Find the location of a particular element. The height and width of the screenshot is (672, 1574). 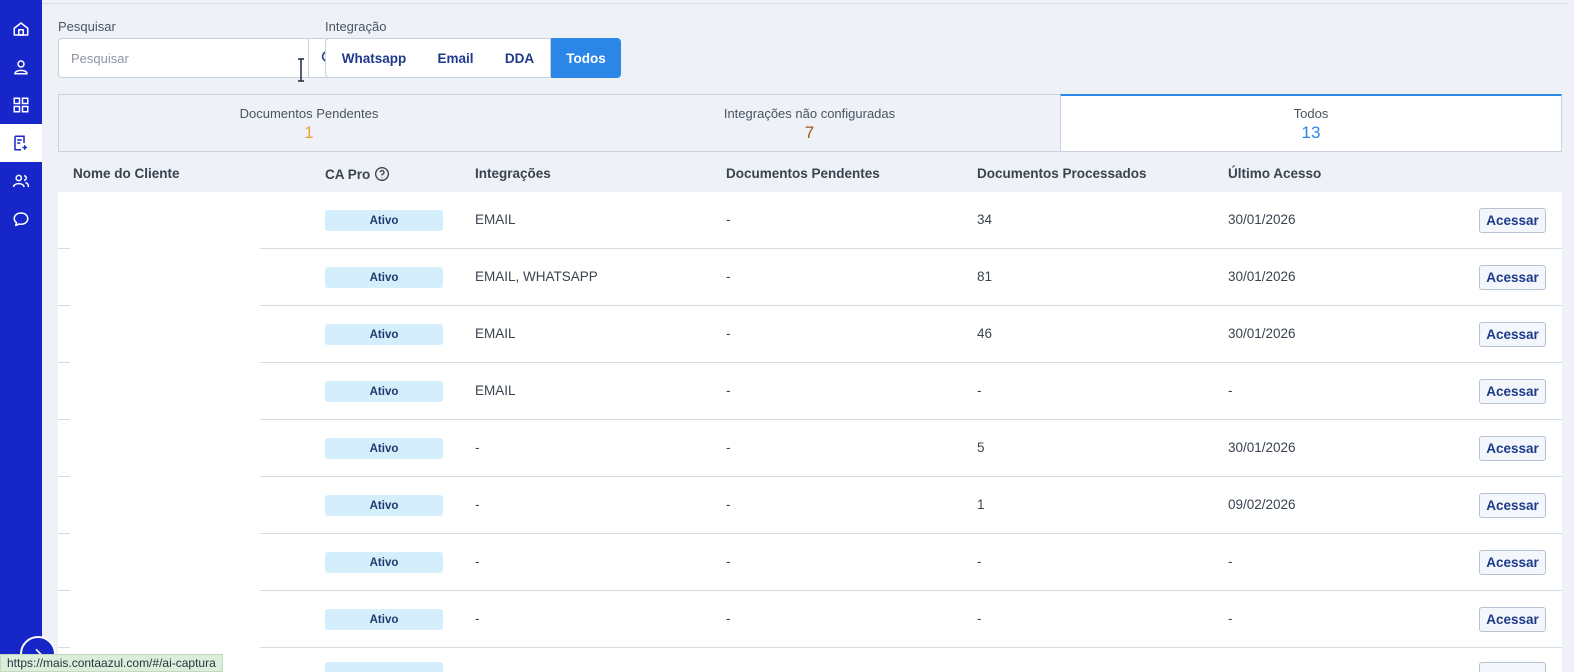

column-header-pending: Documentos Pendentes is located at coordinates (803, 173).